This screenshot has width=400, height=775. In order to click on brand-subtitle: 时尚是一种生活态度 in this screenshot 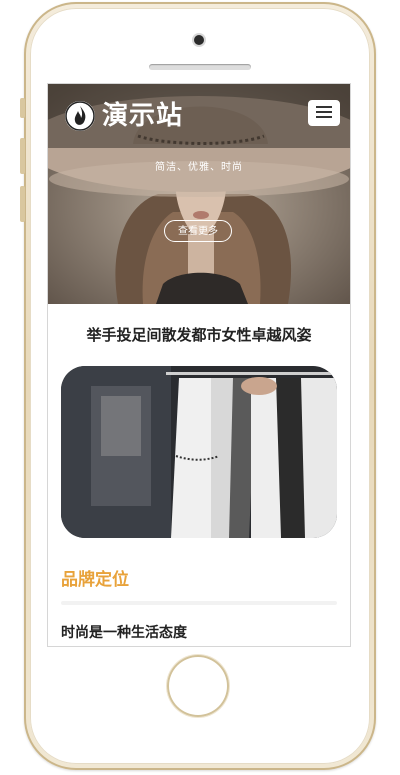, I will do `click(124, 633)`.